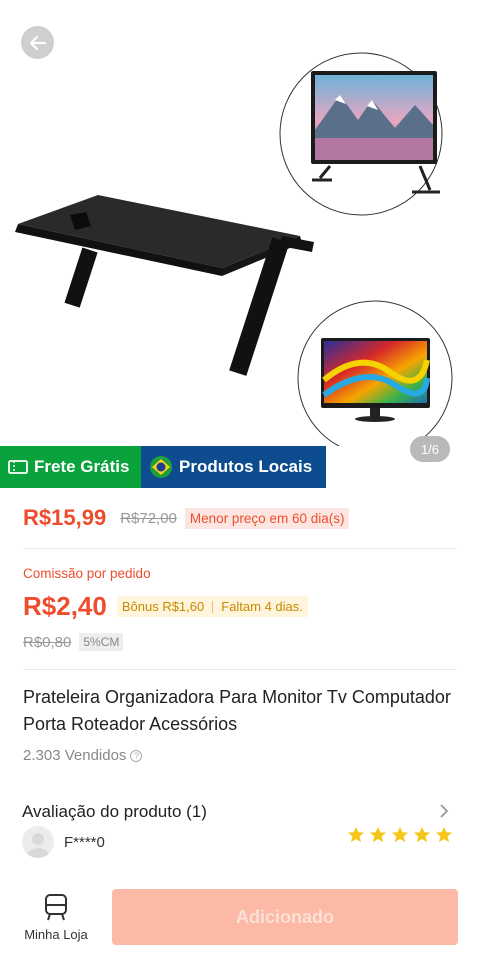 The width and height of the screenshot is (480, 960). What do you see at coordinates (38, 842) in the screenshot?
I see `avatar` at bounding box center [38, 842].